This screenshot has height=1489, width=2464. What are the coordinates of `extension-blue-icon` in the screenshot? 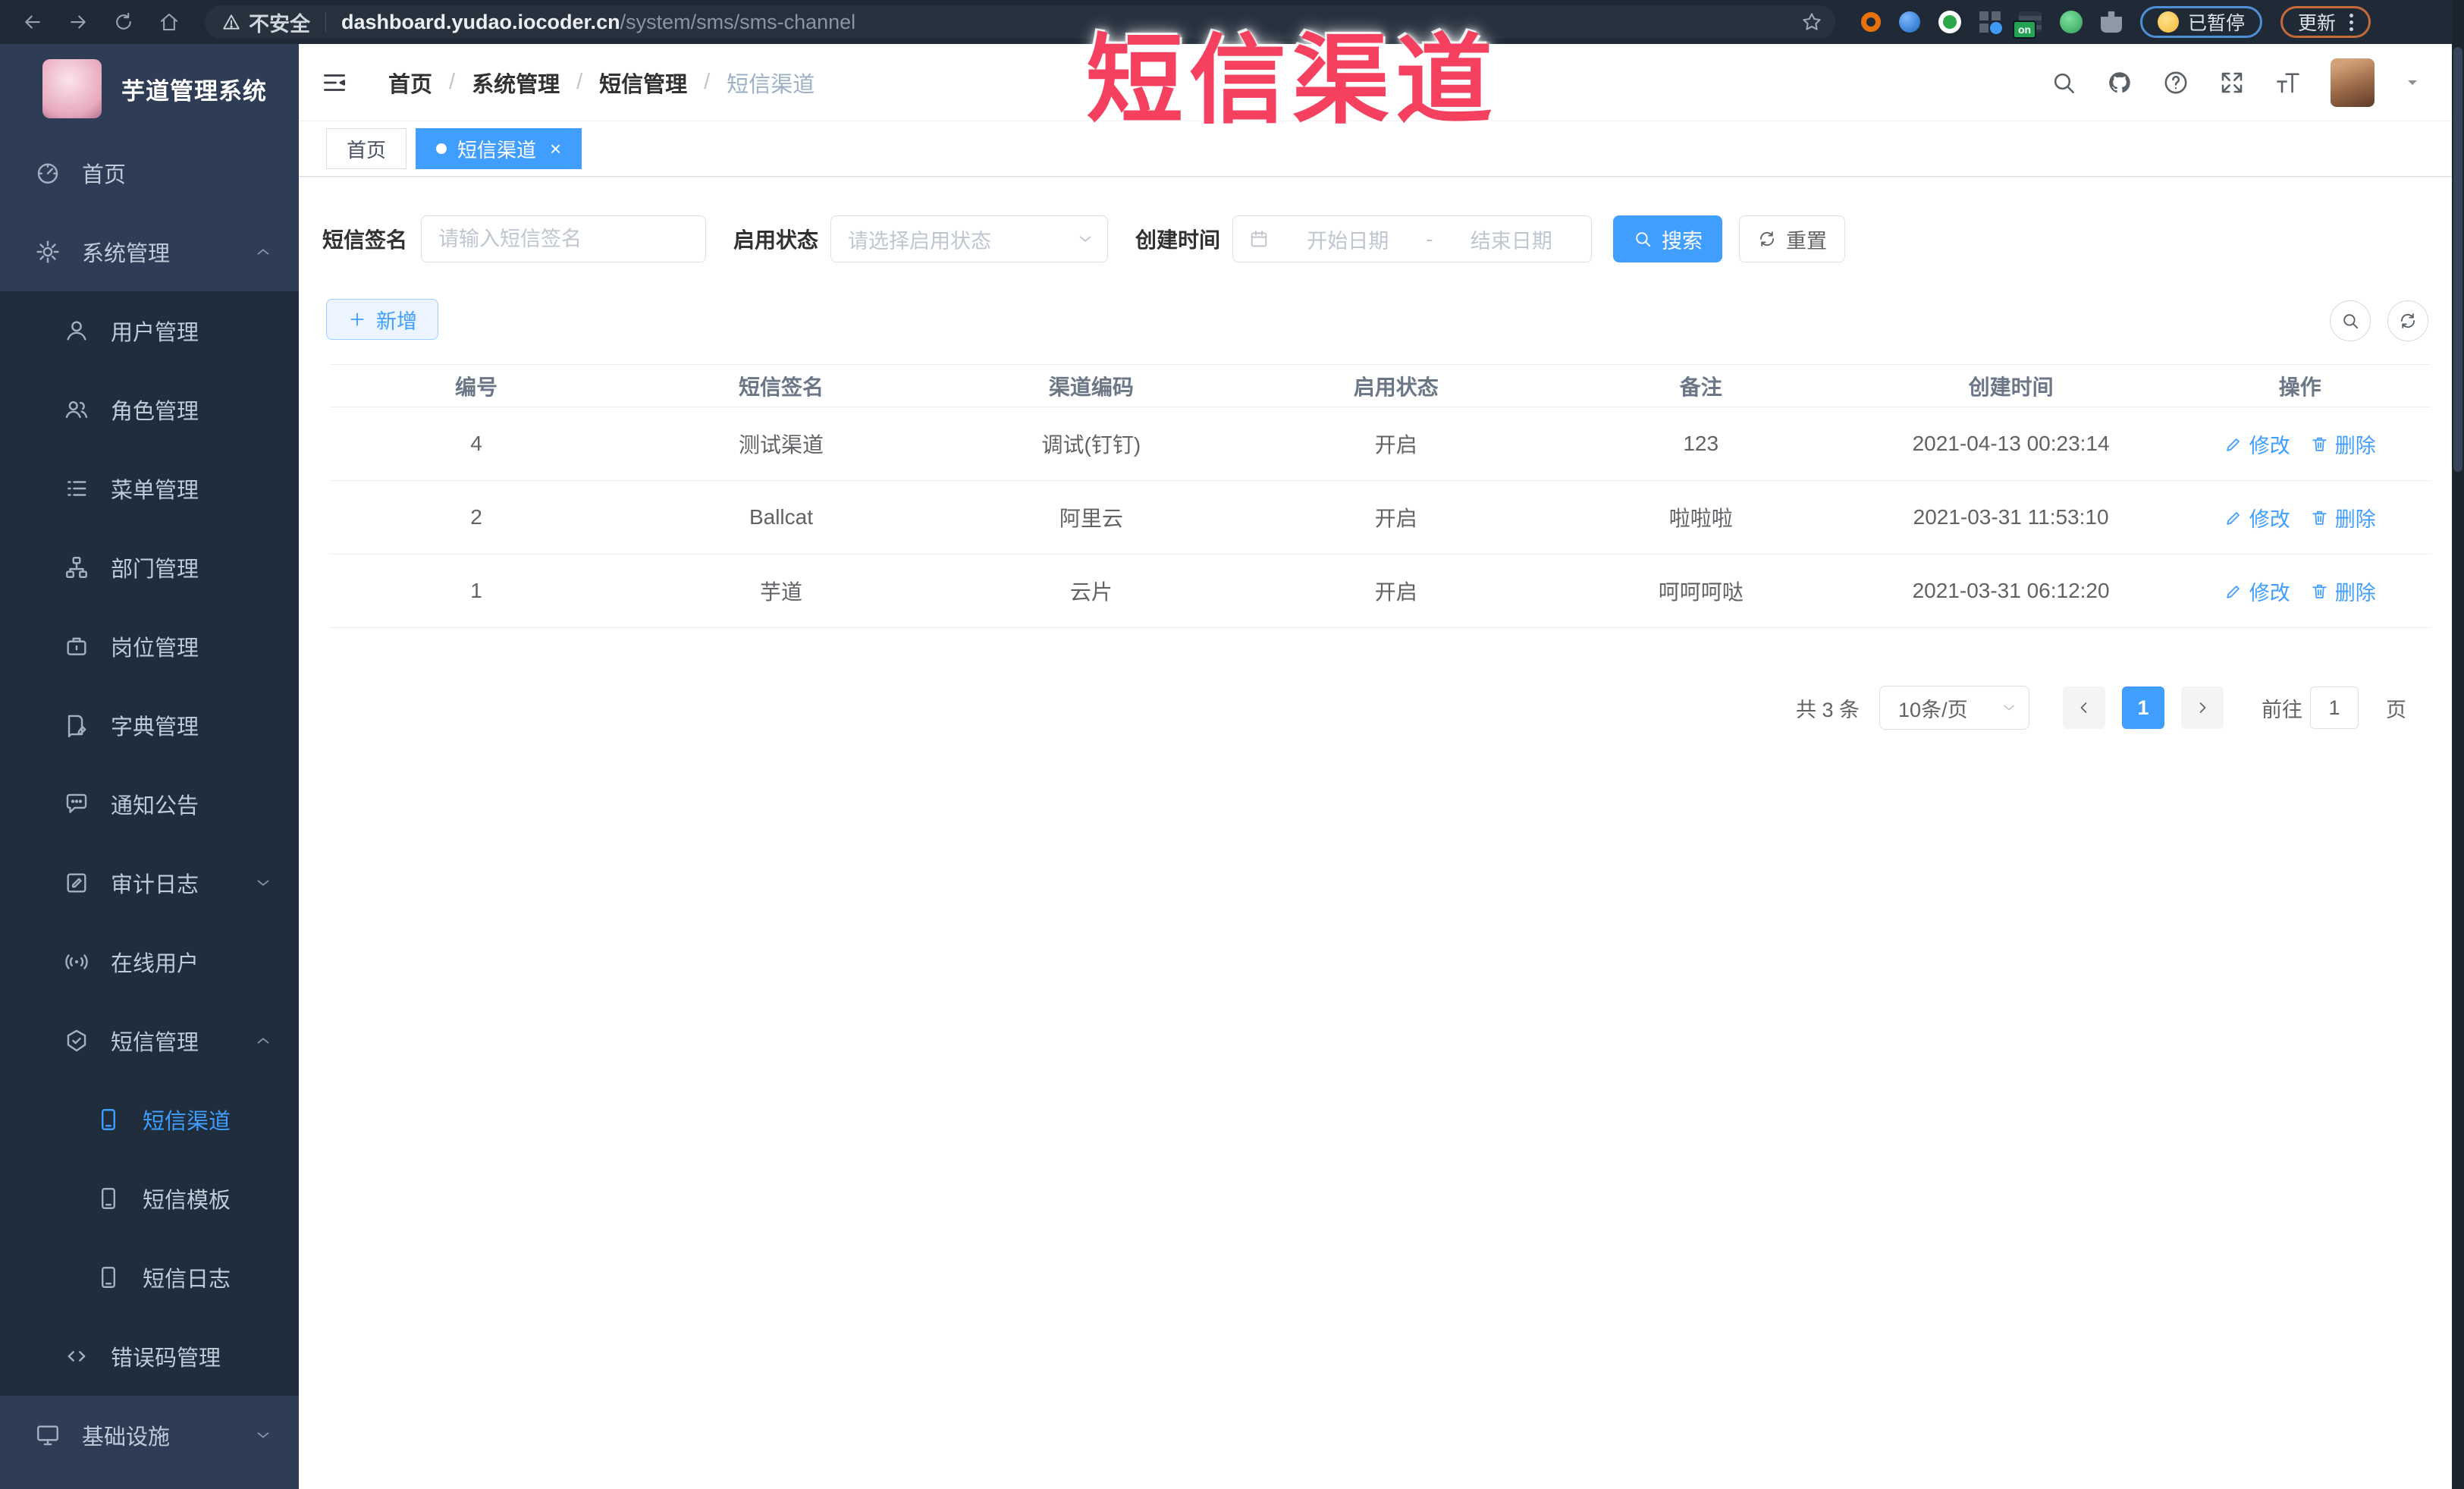 It's located at (1909, 22).